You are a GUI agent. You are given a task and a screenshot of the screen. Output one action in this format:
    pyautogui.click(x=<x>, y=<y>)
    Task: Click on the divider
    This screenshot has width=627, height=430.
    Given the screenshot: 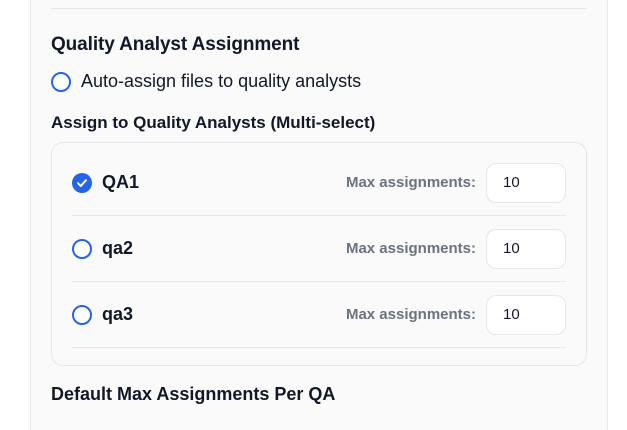 What is the action you would take?
    pyautogui.click(x=319, y=8)
    